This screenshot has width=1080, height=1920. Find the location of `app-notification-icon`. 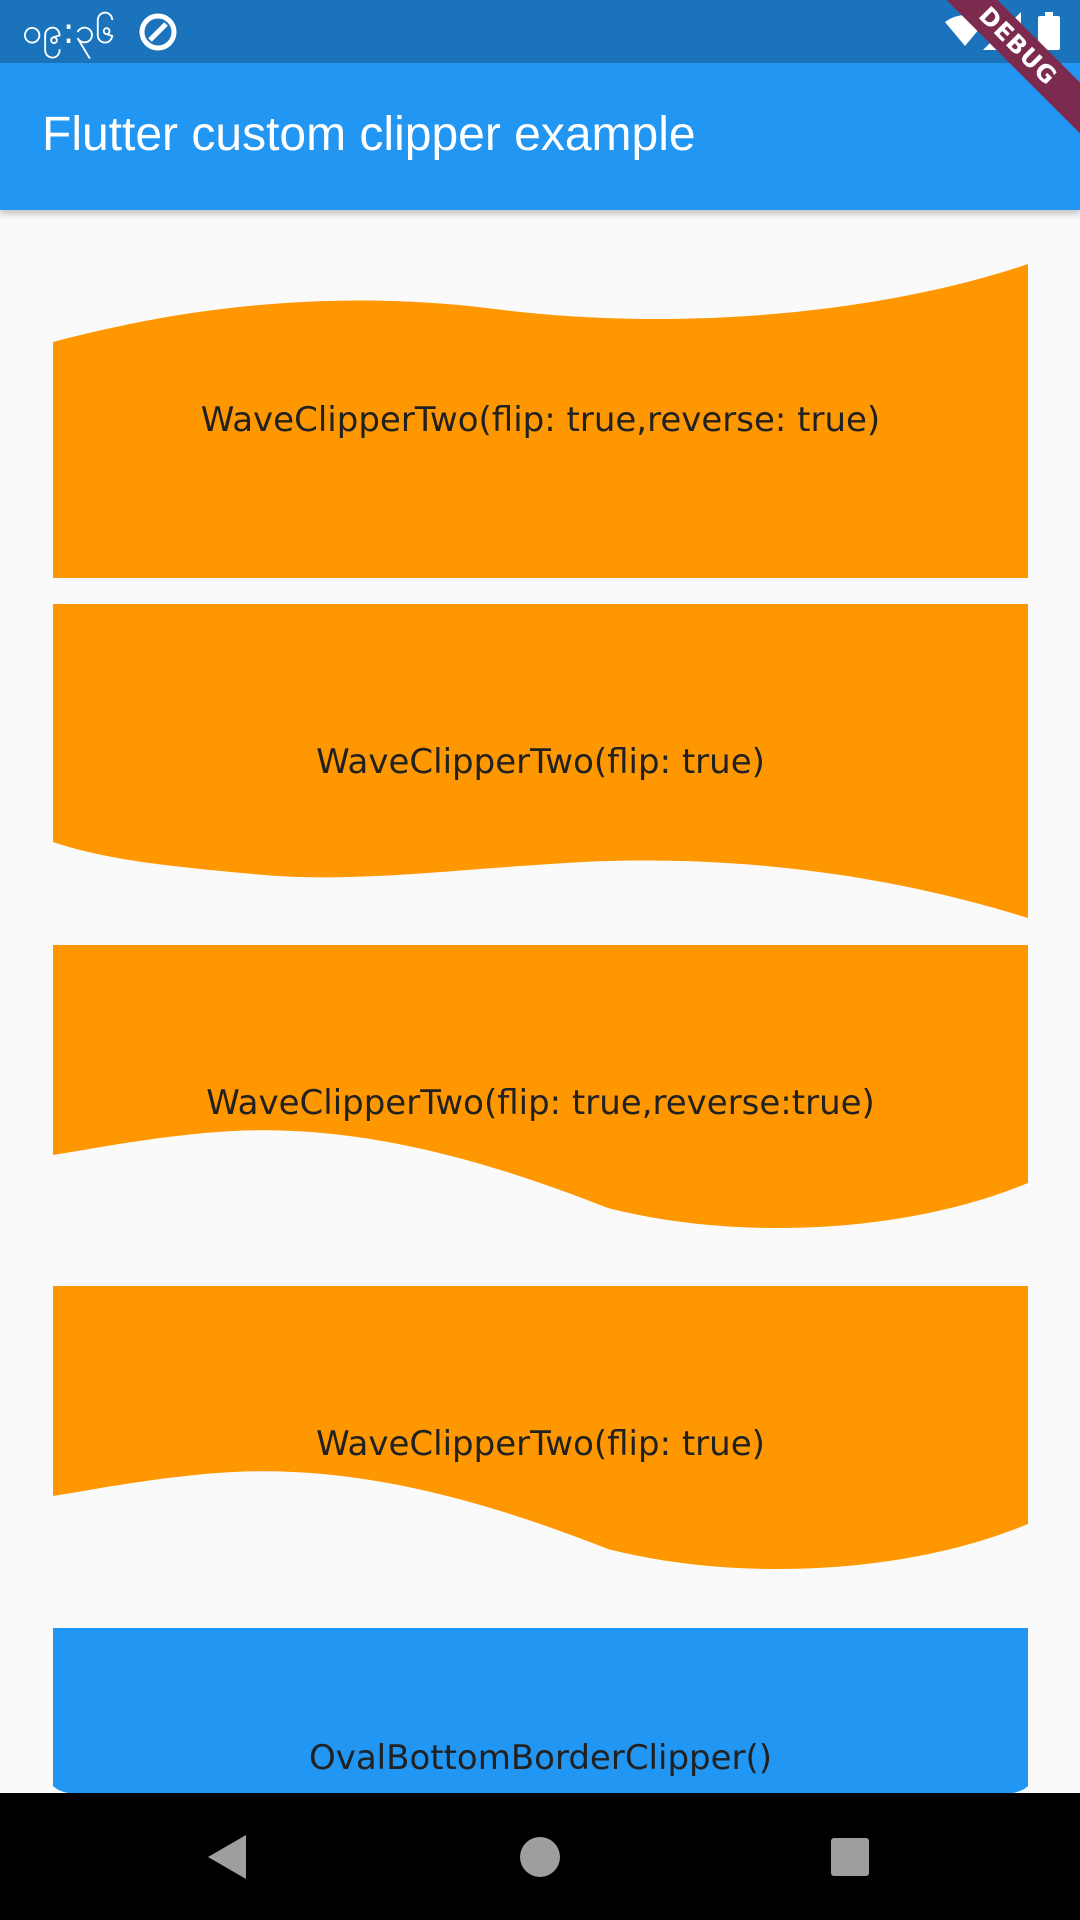

app-notification-icon is located at coordinates (158, 32).